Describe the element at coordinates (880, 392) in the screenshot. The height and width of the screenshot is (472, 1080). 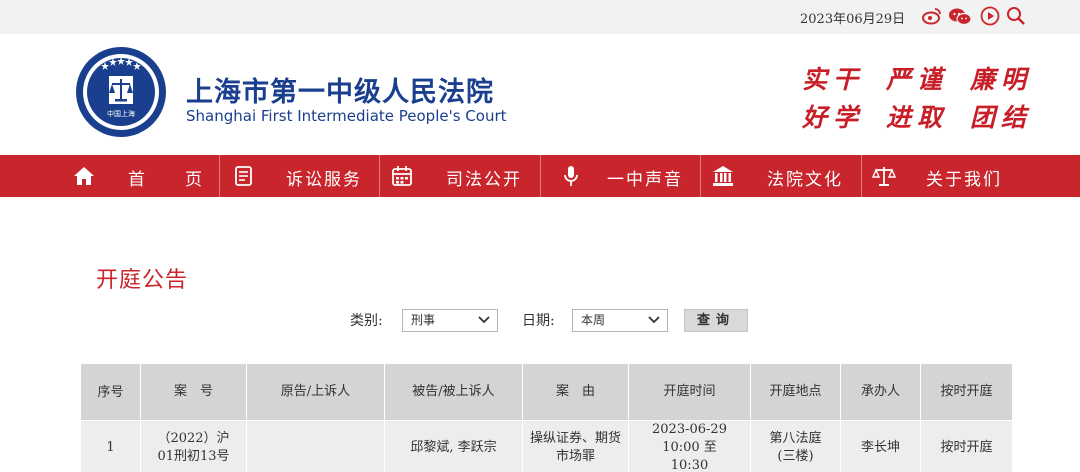
I see `column-header: 承办人` at that location.